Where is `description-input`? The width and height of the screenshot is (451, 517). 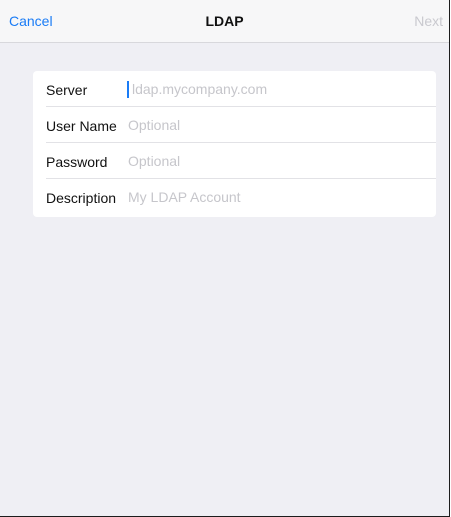
description-input is located at coordinates (278, 197).